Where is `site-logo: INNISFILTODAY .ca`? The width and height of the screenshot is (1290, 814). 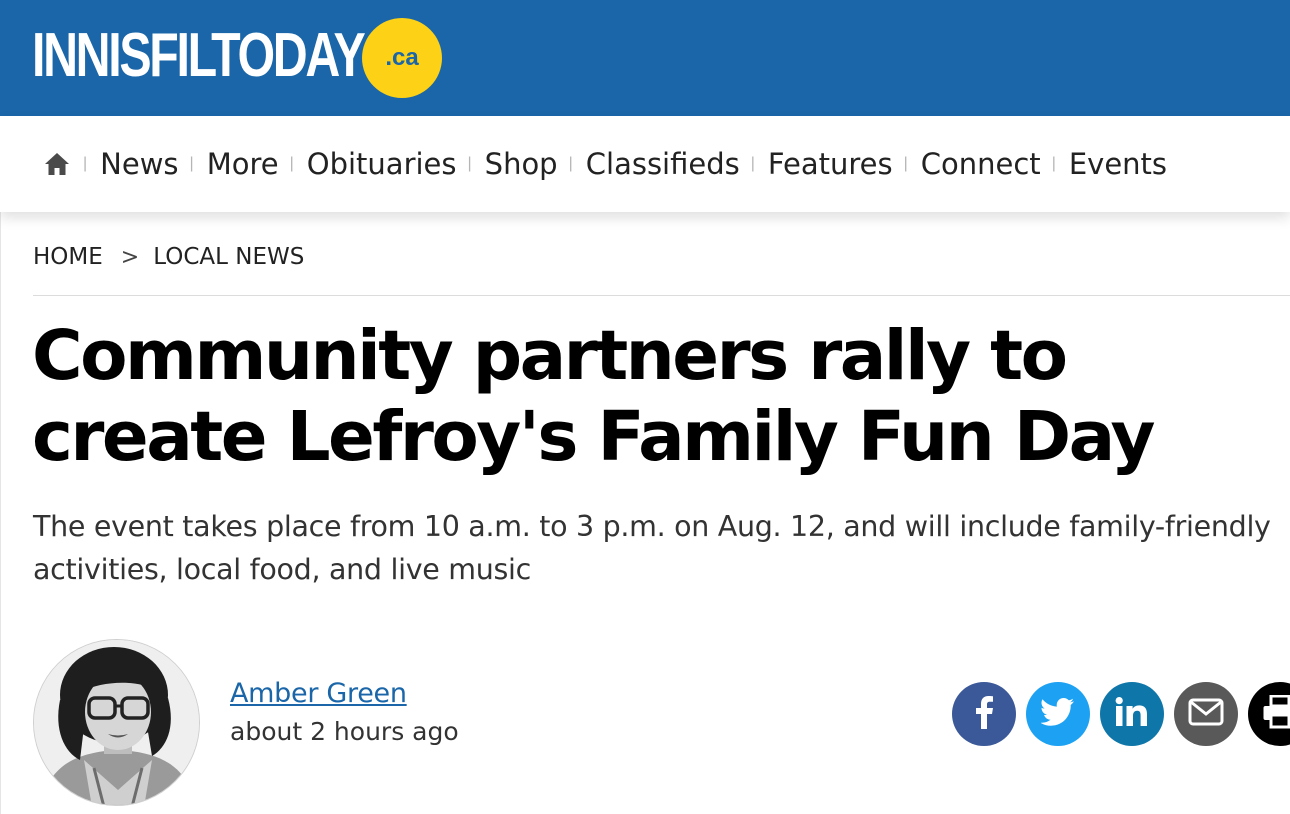
site-logo: INNISFILTODAY .ca is located at coordinates (244, 58).